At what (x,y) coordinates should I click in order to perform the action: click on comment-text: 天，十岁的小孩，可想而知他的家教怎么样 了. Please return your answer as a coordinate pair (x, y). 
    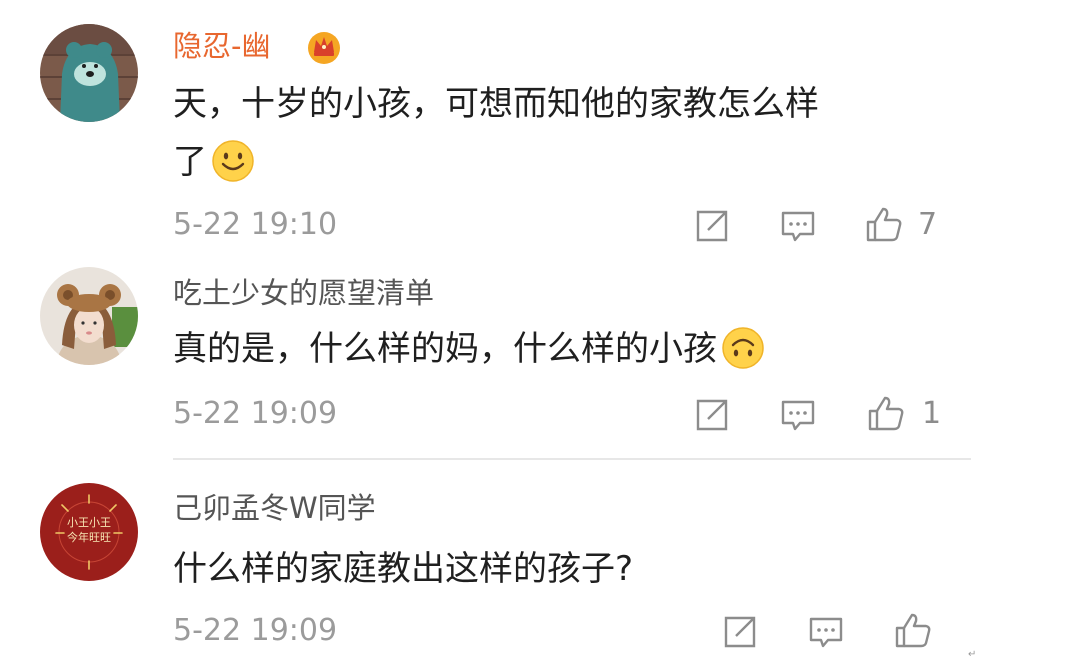
    Looking at the image, I should click on (496, 133).